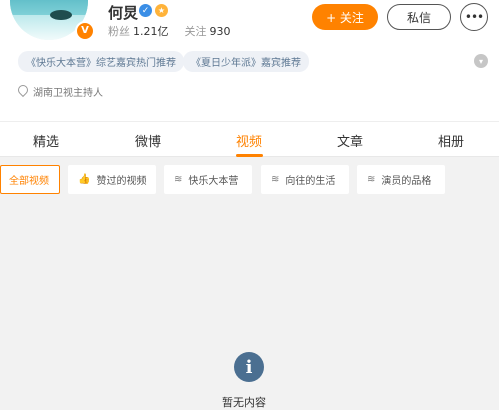 This screenshot has height=410, width=499. Describe the element at coordinates (220, 31) in the screenshot. I see `following-count: 930` at that location.